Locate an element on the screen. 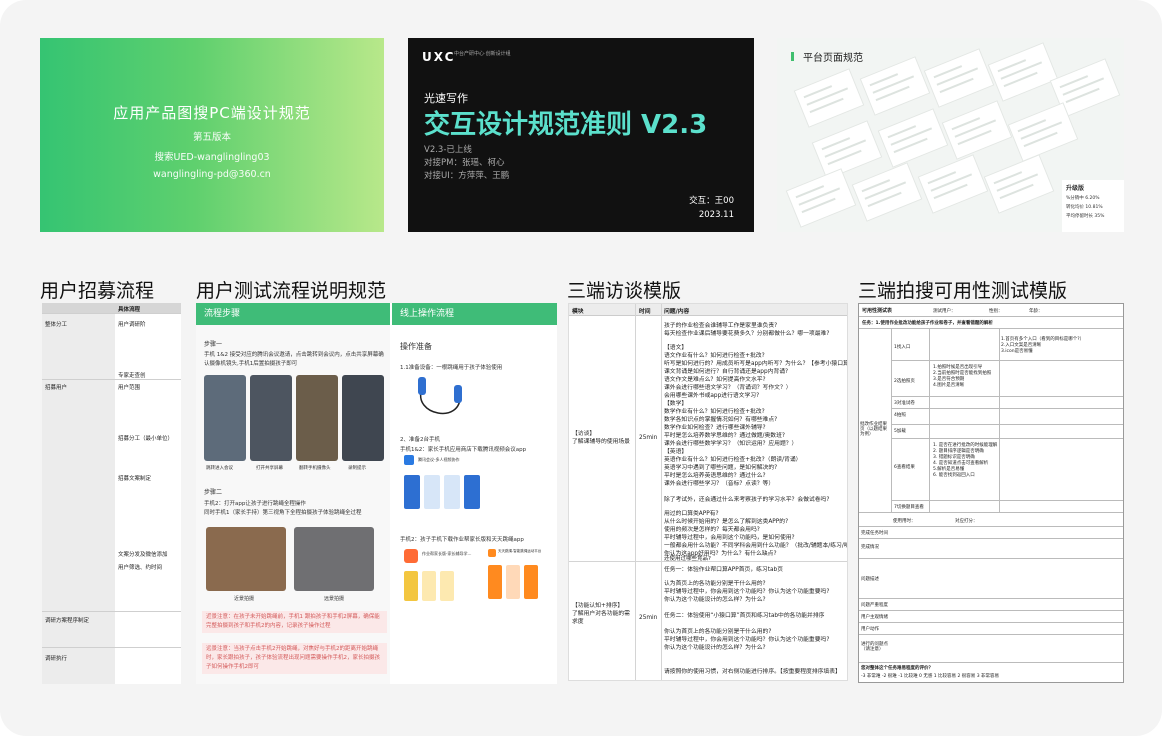  homework-app-icon is located at coordinates (411, 556).